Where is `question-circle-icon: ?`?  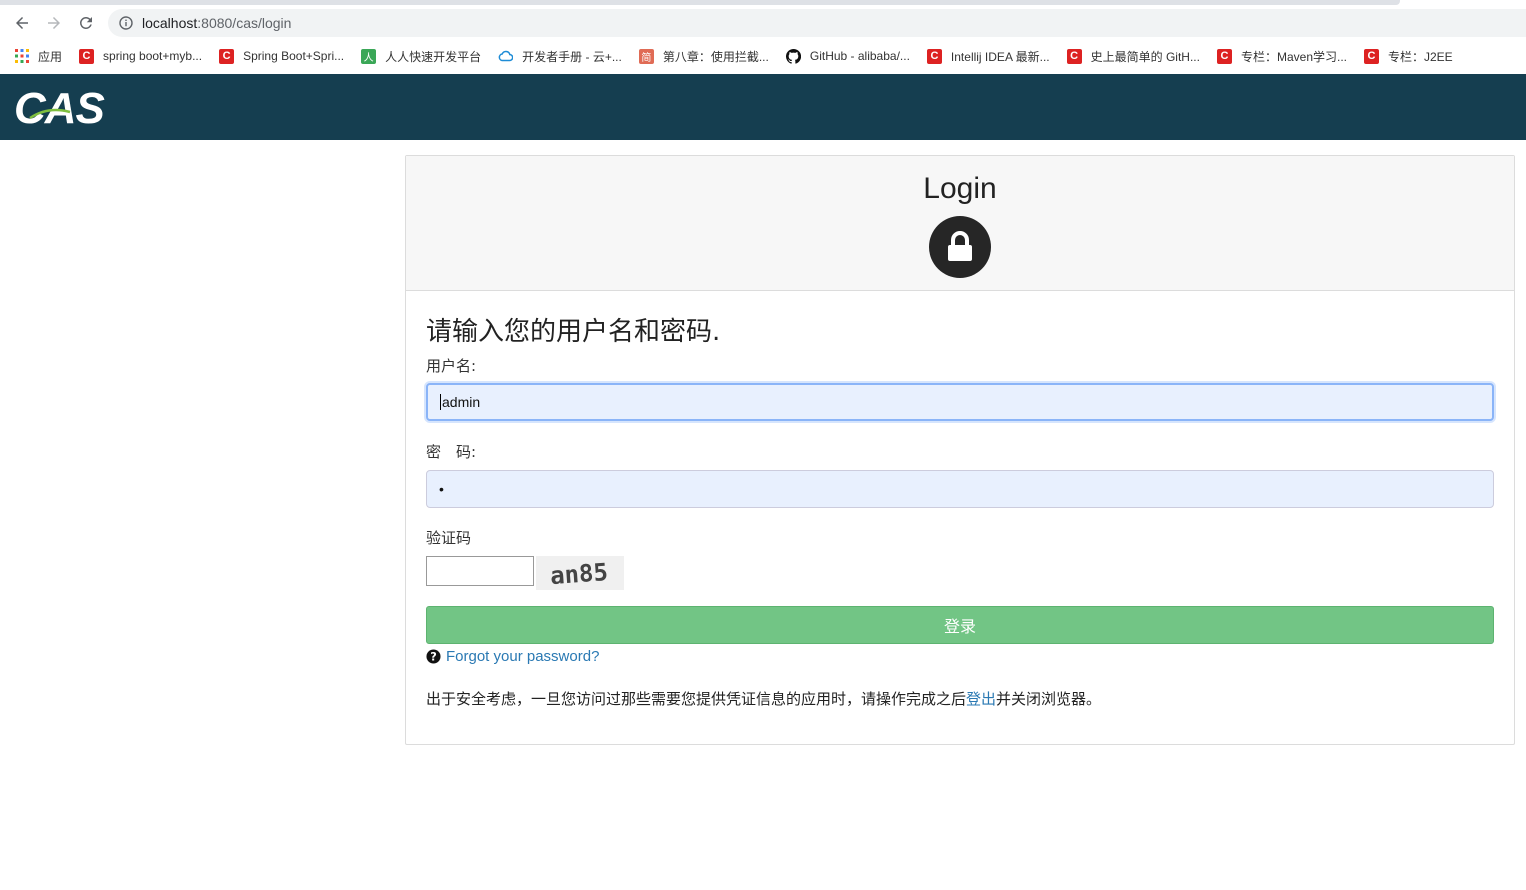
question-circle-icon: ? is located at coordinates (433, 656).